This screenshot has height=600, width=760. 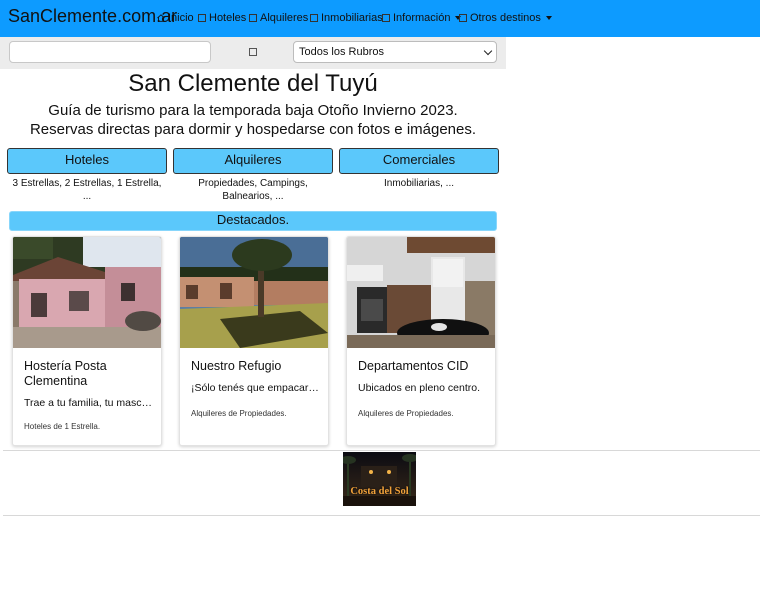 I want to click on nav-item-inicio: Inicio, so click(x=175, y=18).